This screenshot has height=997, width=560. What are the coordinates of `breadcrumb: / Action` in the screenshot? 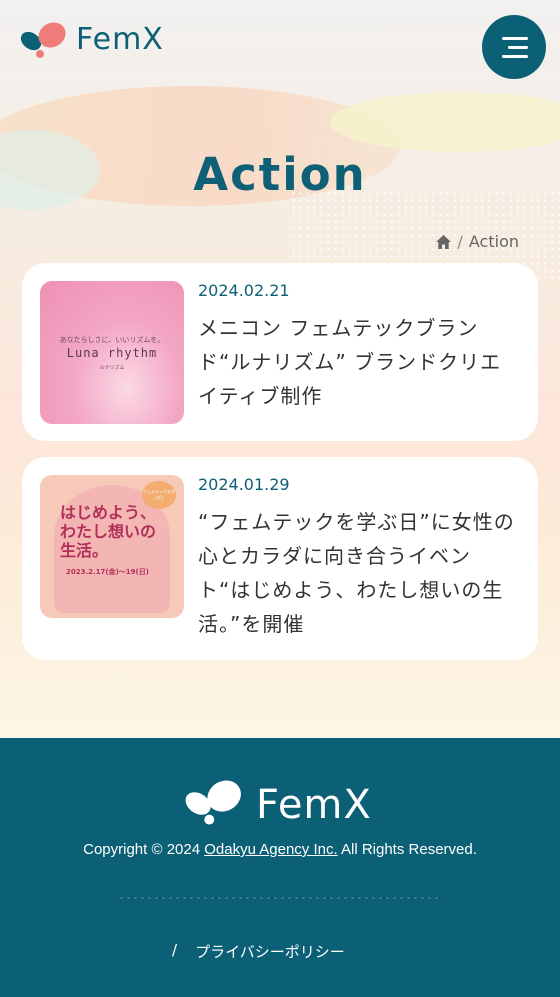 It's located at (477, 241).